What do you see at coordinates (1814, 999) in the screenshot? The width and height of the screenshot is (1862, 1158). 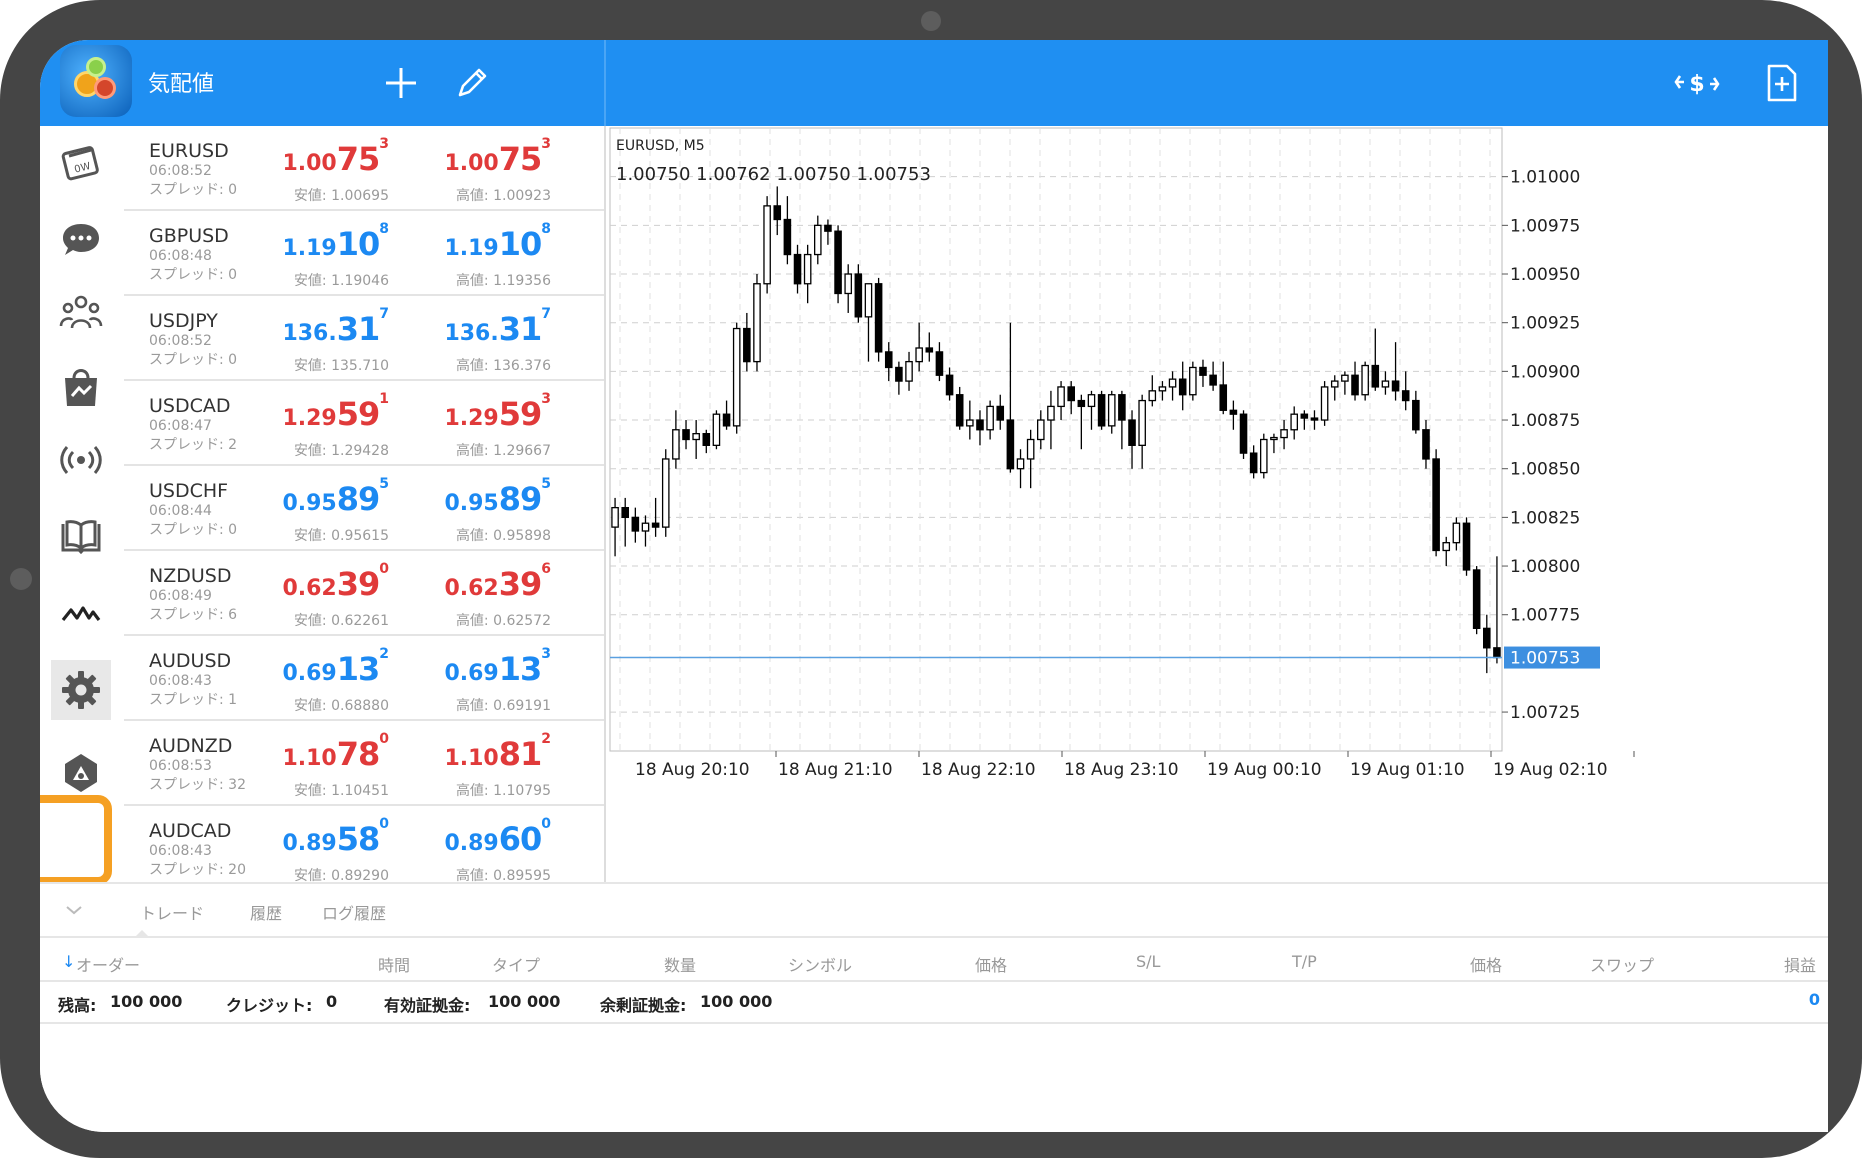 I see `profit-total: 0` at bounding box center [1814, 999].